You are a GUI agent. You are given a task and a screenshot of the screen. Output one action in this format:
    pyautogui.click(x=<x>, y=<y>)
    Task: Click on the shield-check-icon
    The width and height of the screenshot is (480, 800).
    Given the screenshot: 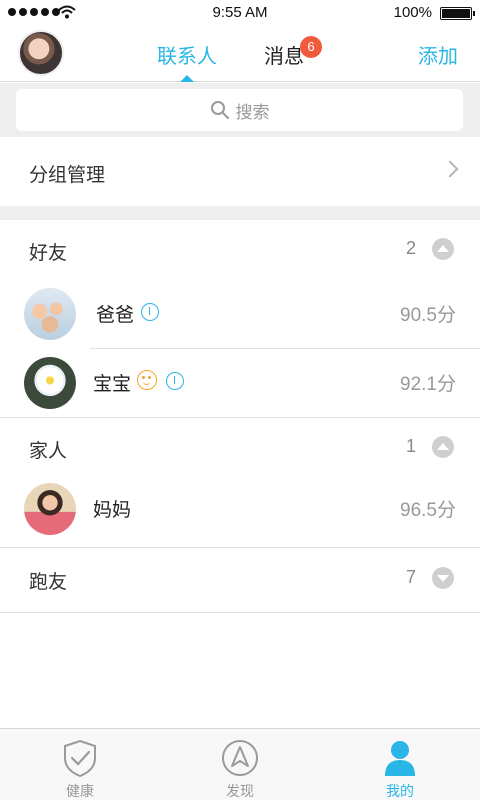 What is the action you would take?
    pyautogui.click(x=80, y=758)
    